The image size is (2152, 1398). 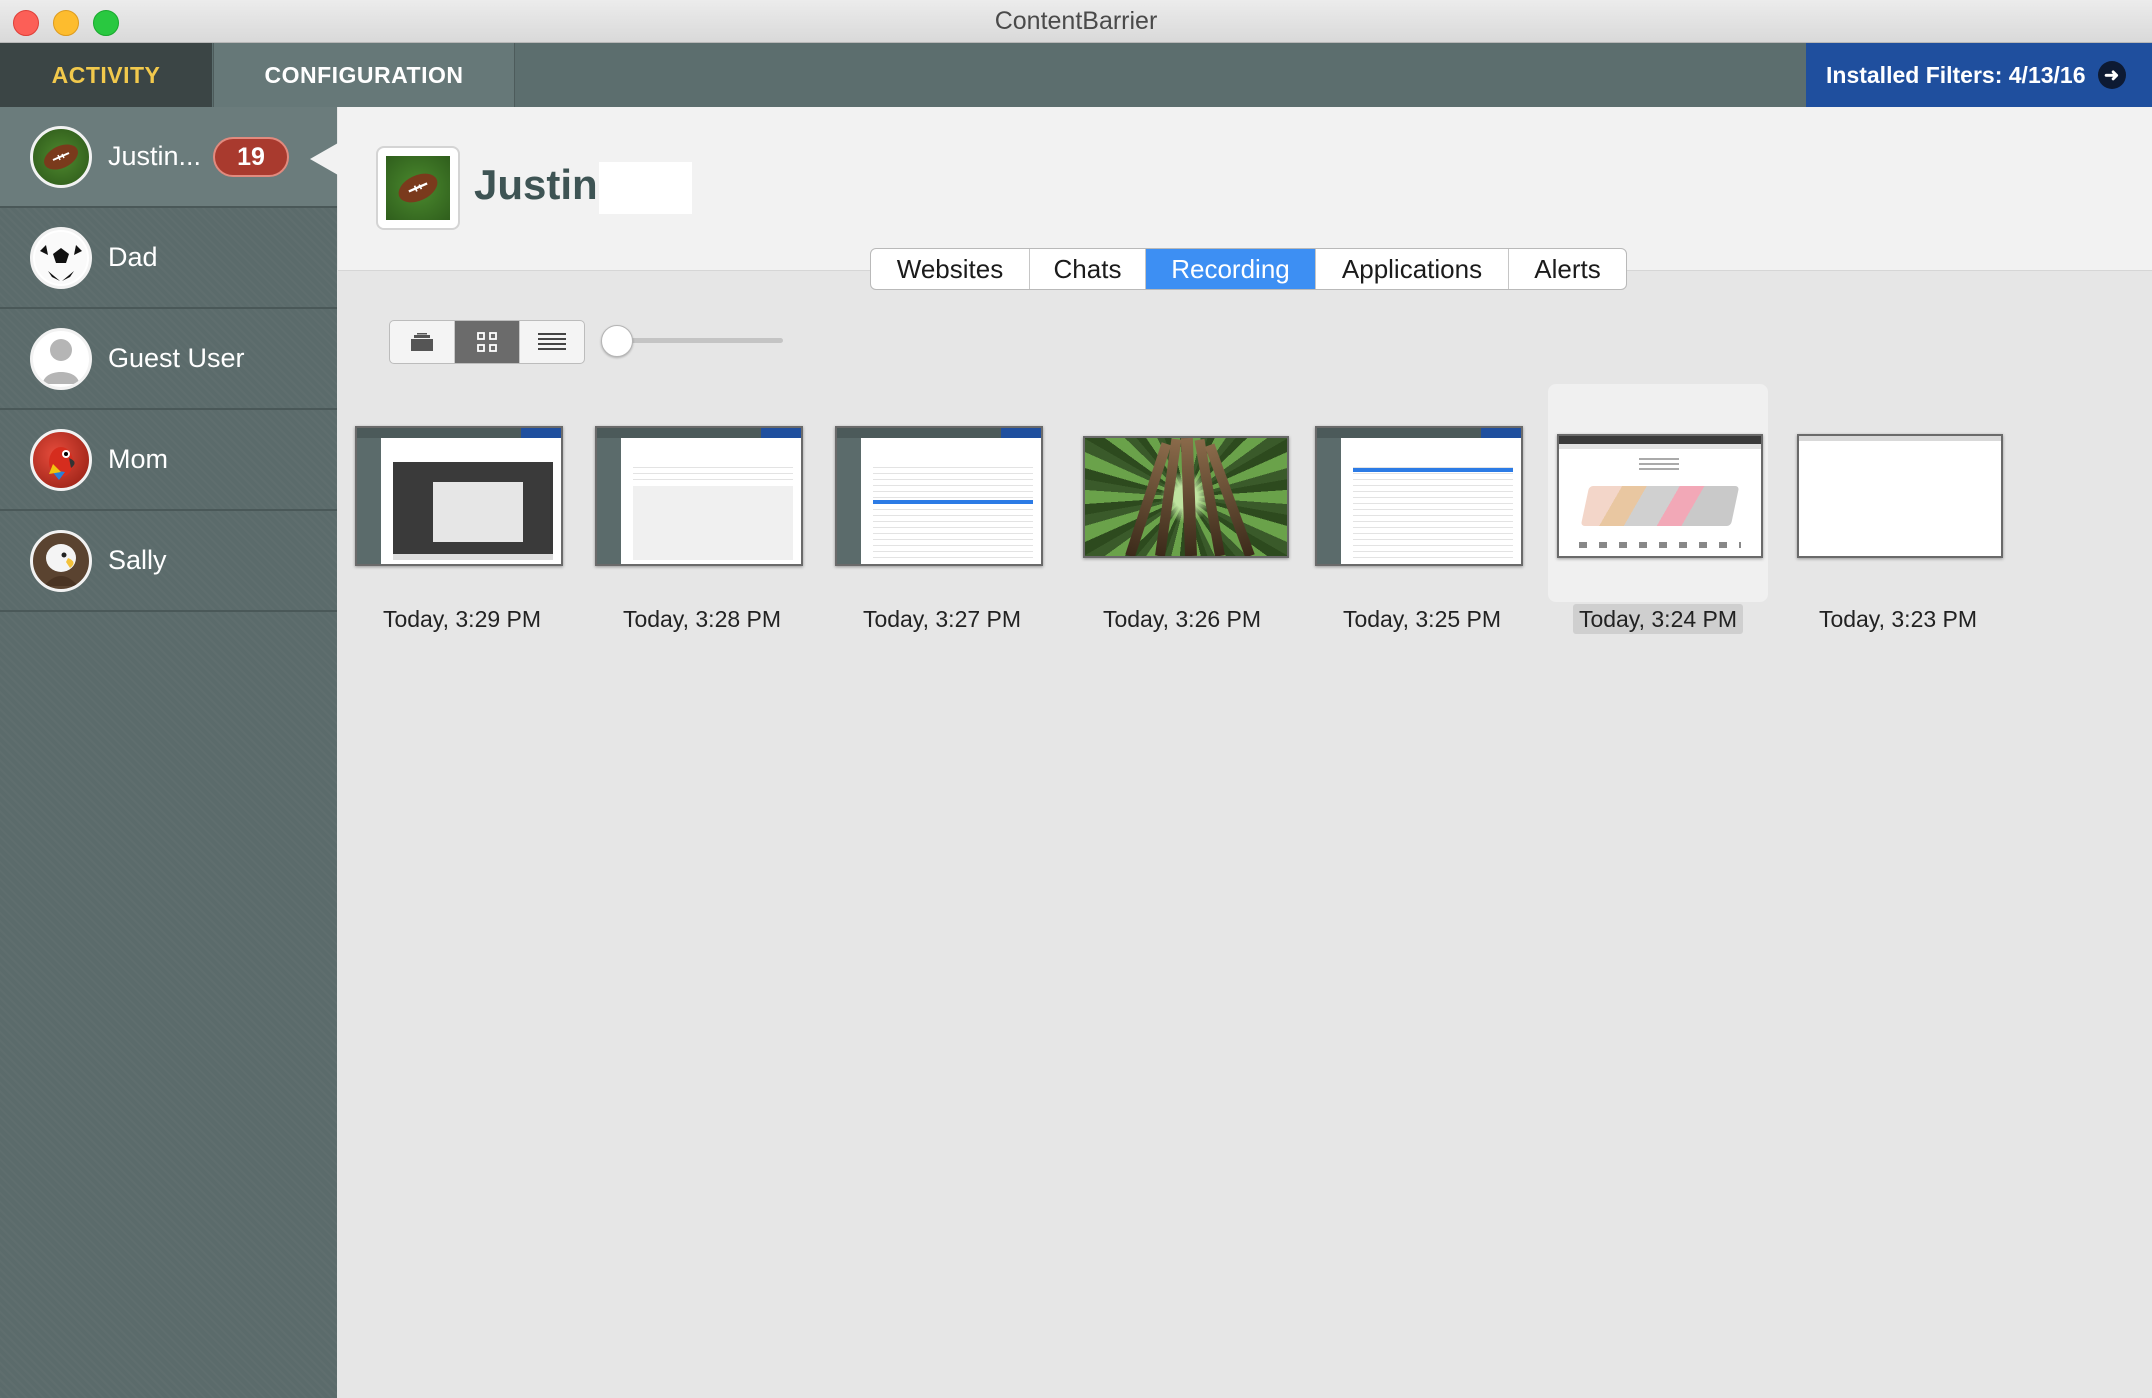 I want to click on sidebar-user-justin: Justin... 19, so click(x=169, y=157).